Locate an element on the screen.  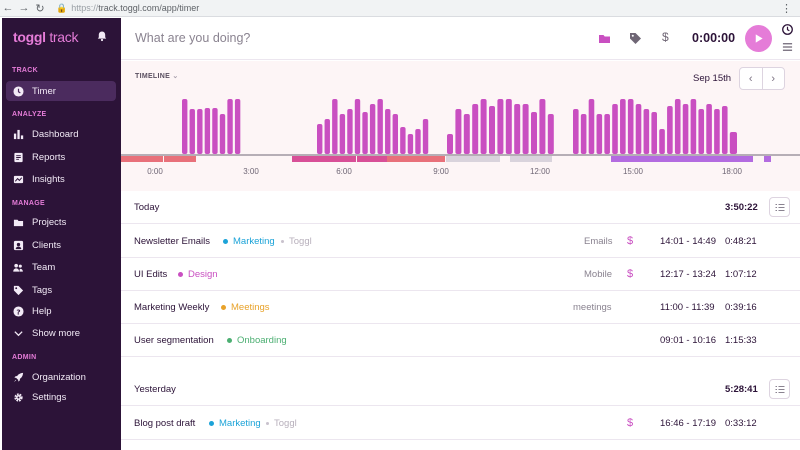
entry-time-range: 09:01 - 10:16 is located at coordinates (688, 340).